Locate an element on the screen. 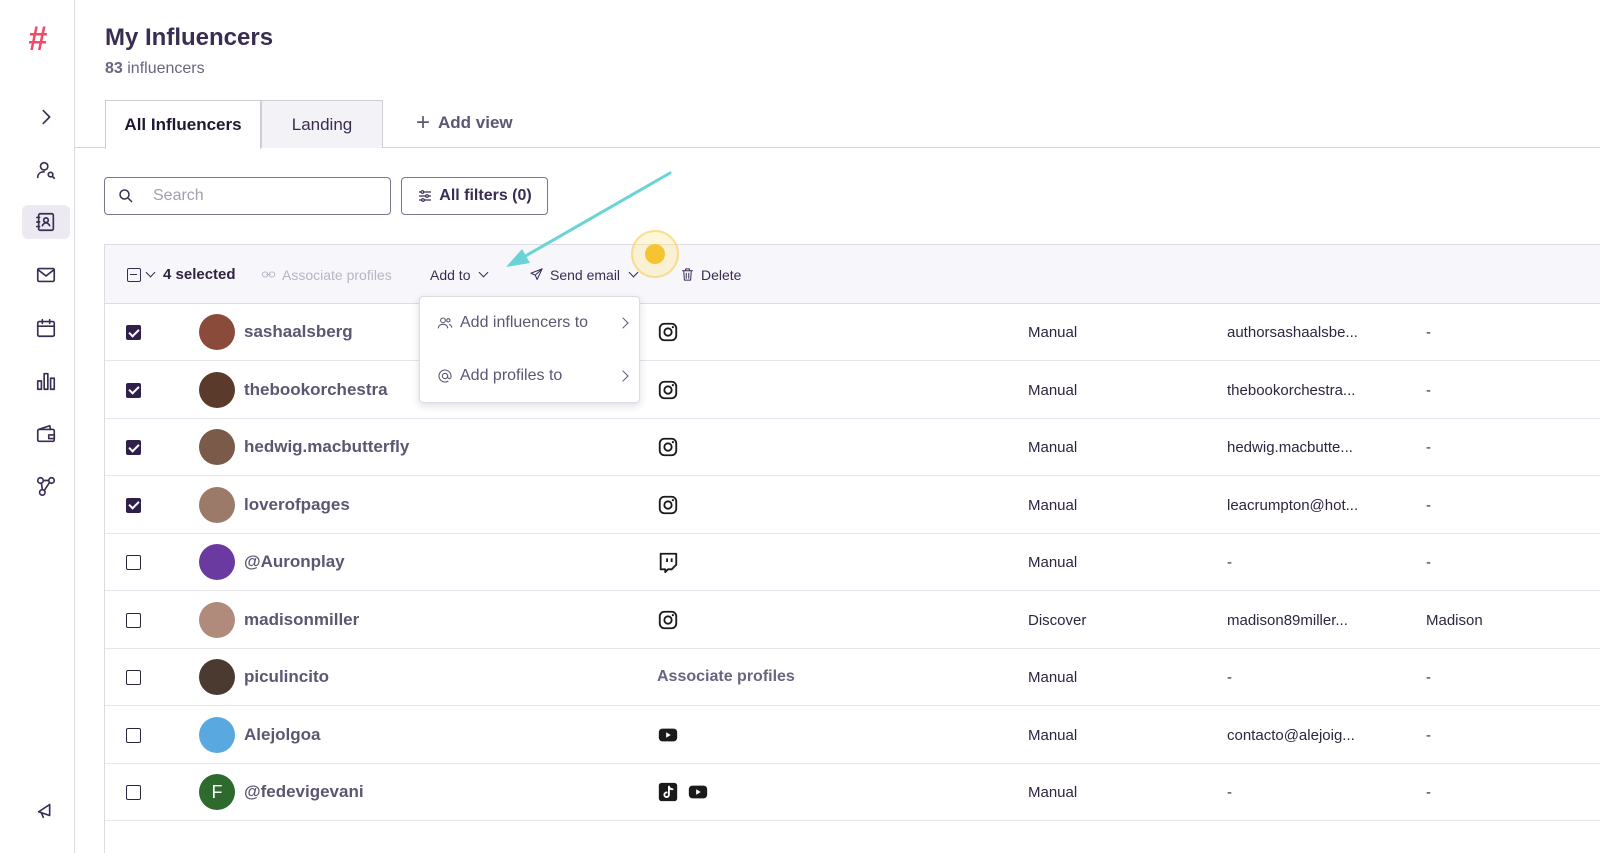  influencer-handle: piculincito is located at coordinates (286, 677).